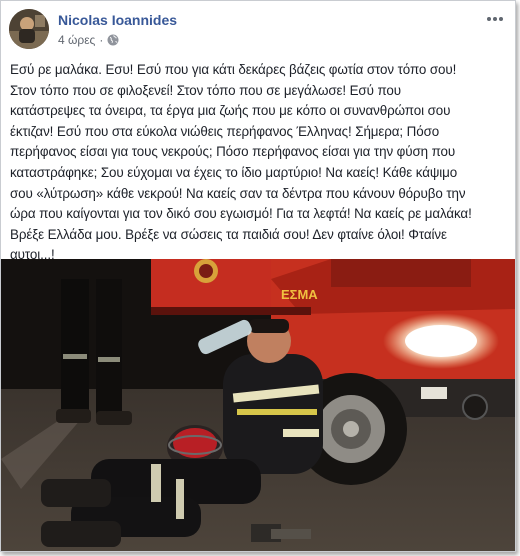  Describe the element at coordinates (113, 40) in the screenshot. I see `globe-icon` at that location.